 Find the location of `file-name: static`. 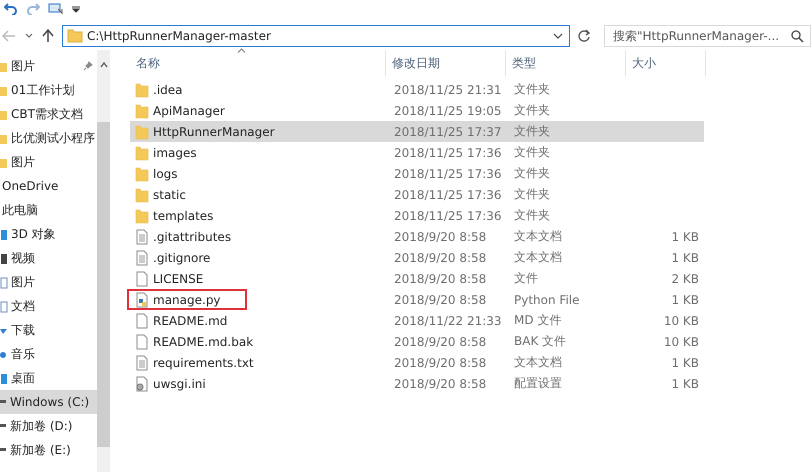

file-name: static is located at coordinates (169, 195).